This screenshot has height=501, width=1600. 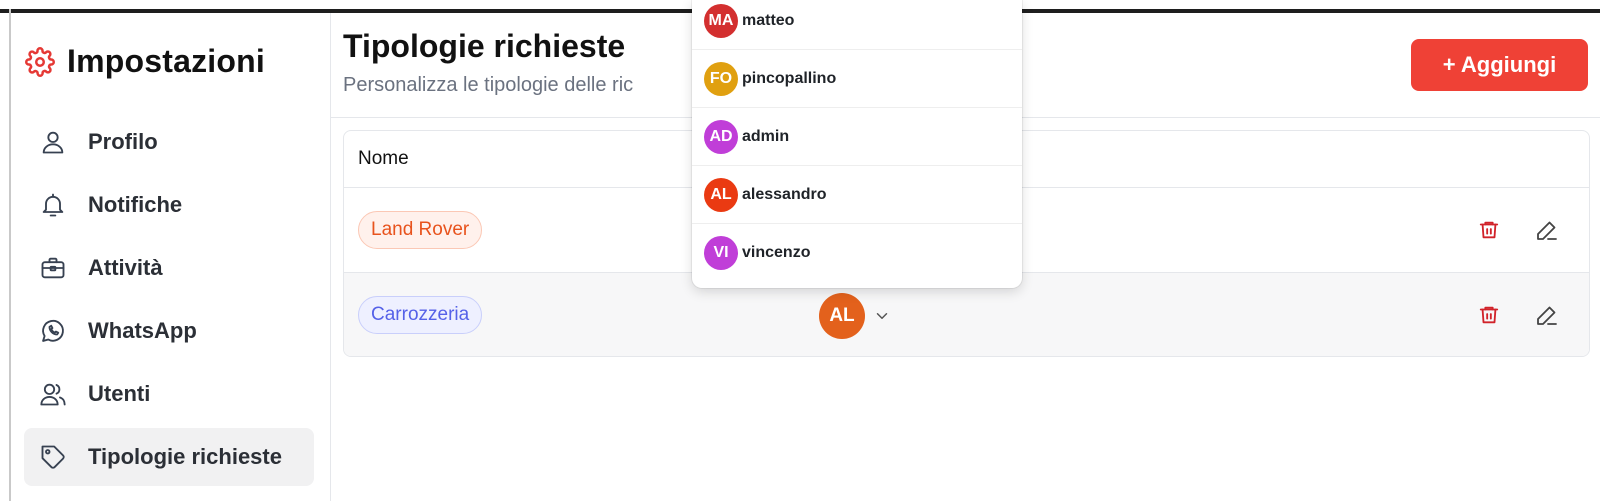 What do you see at coordinates (420, 315) in the screenshot?
I see `request-type-tag: Carrozzeria` at bounding box center [420, 315].